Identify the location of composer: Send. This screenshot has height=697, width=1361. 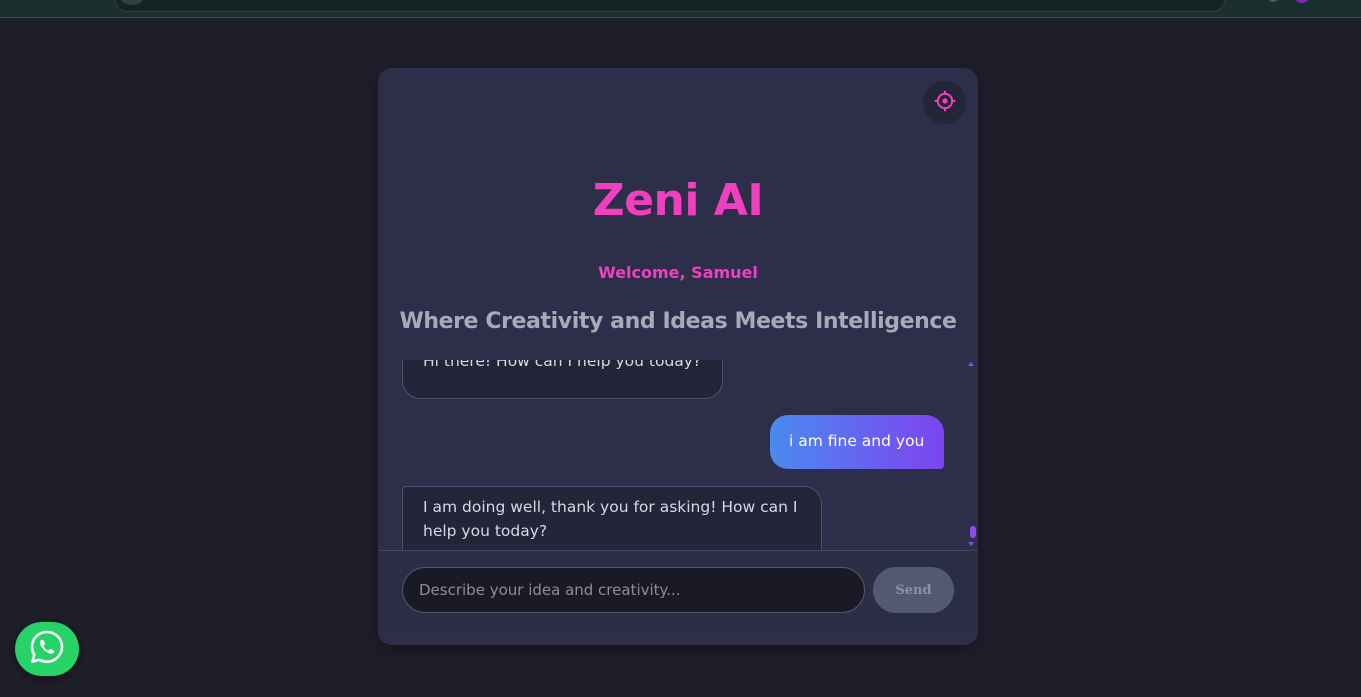
(678, 589).